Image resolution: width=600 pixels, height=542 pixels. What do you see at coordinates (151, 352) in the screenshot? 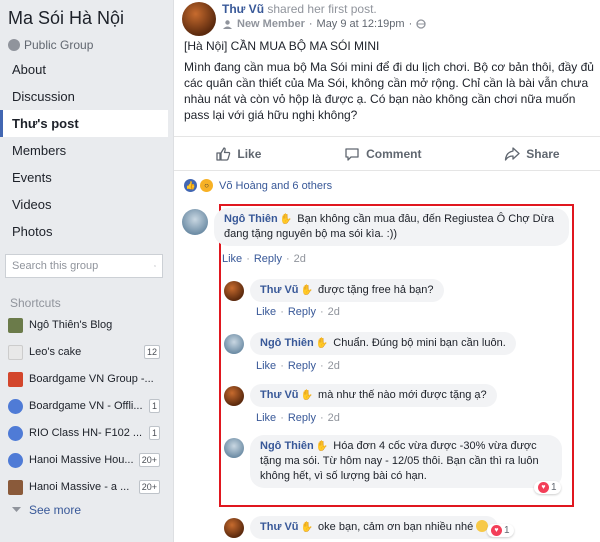
I see `shortcut-count: 12` at bounding box center [151, 352].